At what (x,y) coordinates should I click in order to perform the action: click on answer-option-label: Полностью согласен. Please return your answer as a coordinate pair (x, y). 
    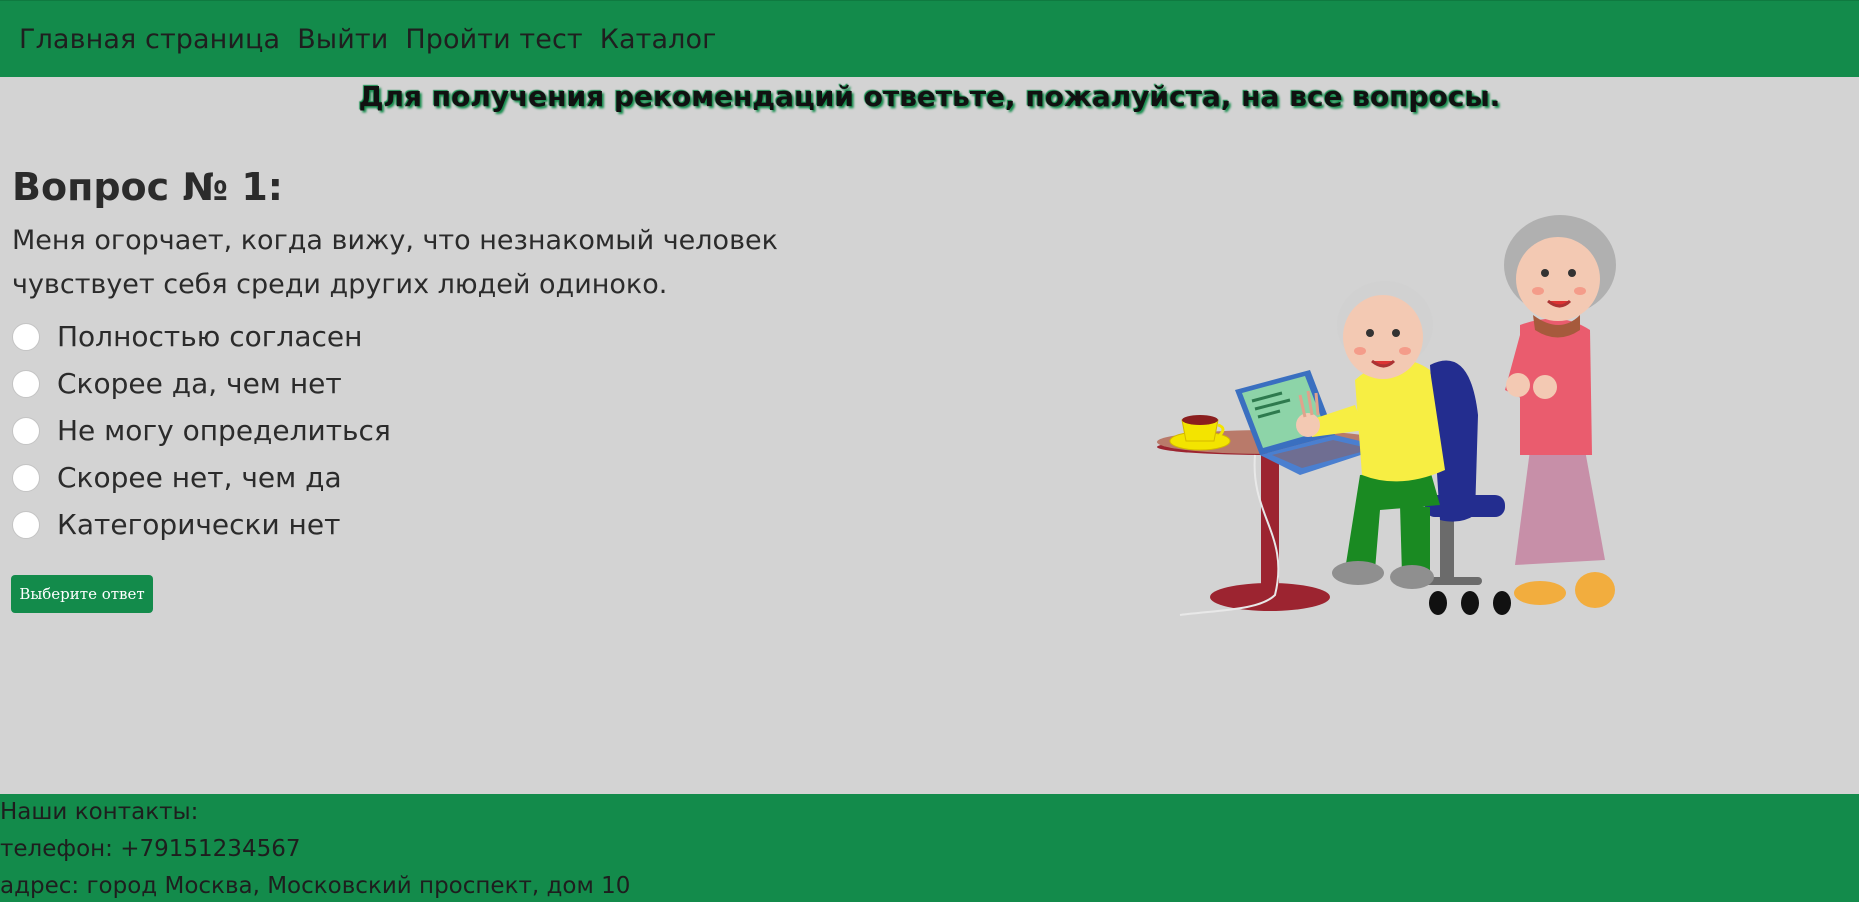
    Looking at the image, I should click on (210, 336).